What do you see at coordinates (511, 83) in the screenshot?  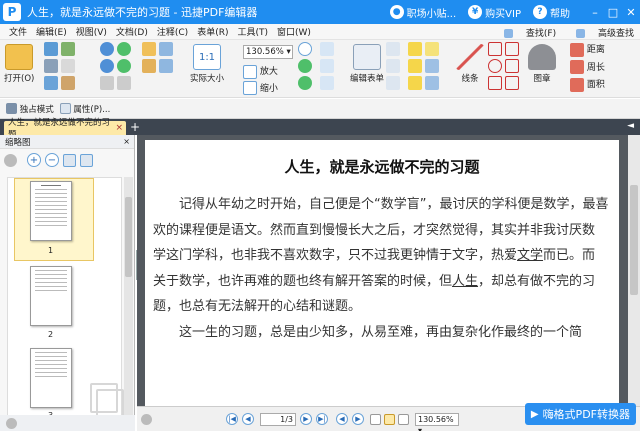 I see `cloud-icon` at bounding box center [511, 83].